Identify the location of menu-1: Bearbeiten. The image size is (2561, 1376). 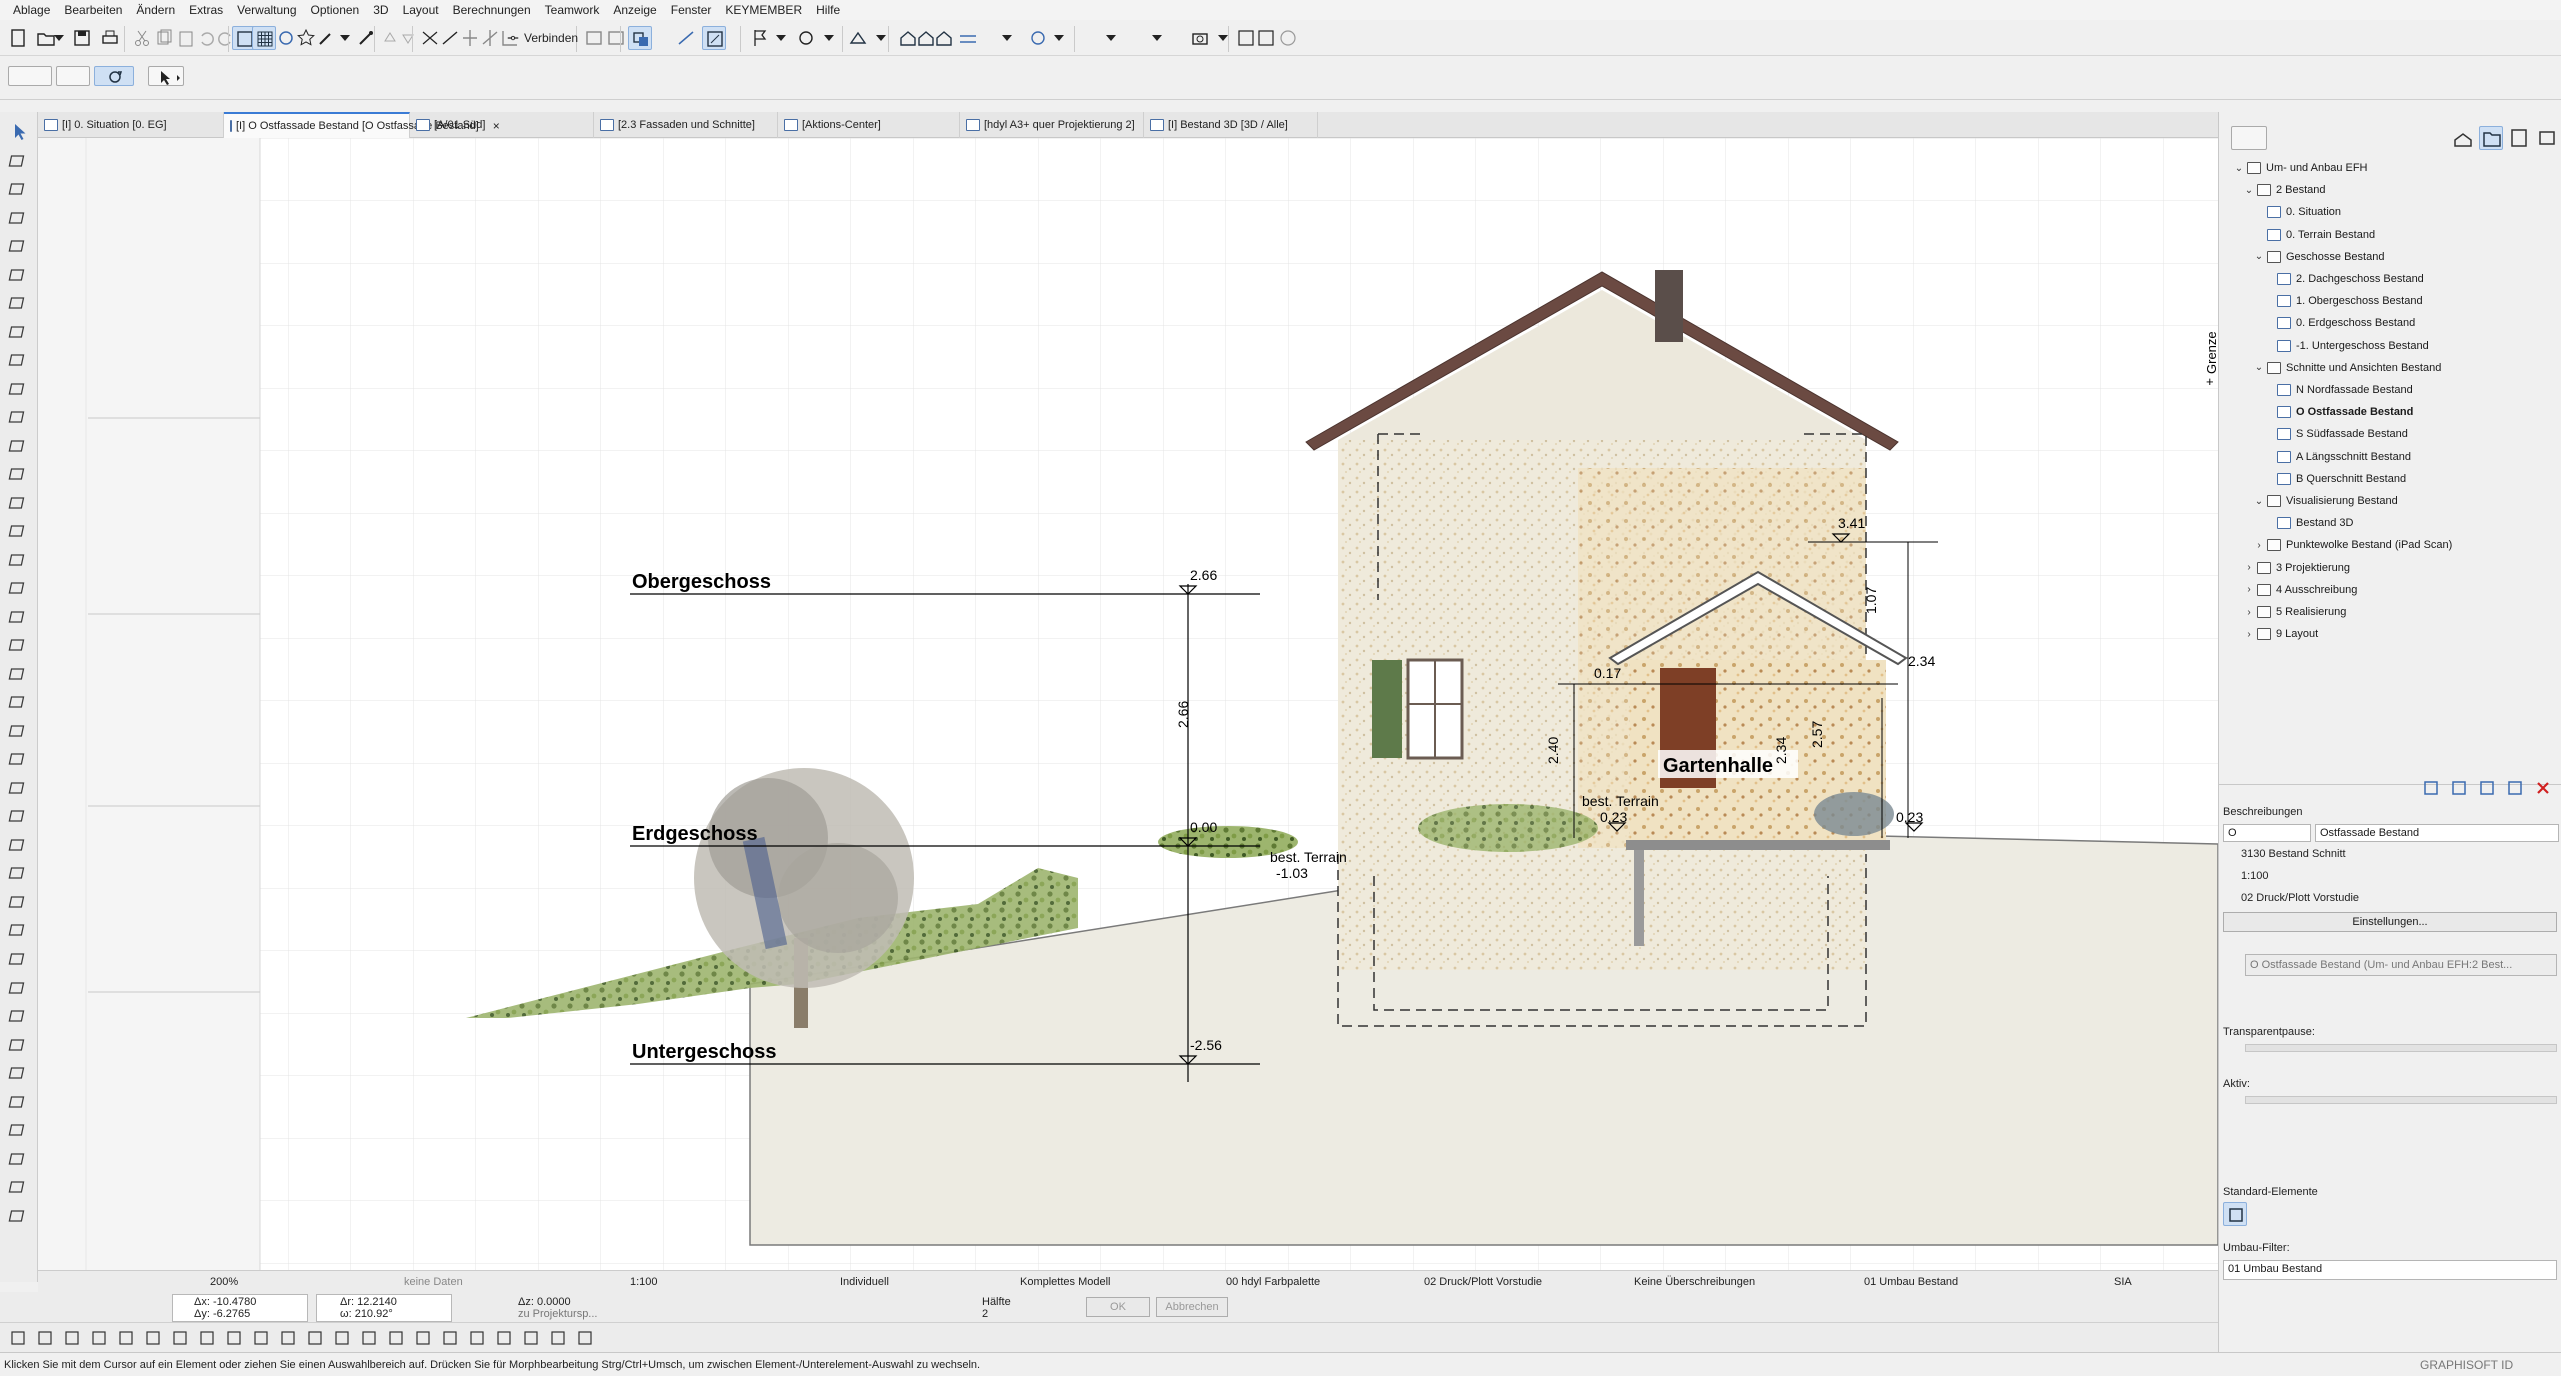
(93, 10).